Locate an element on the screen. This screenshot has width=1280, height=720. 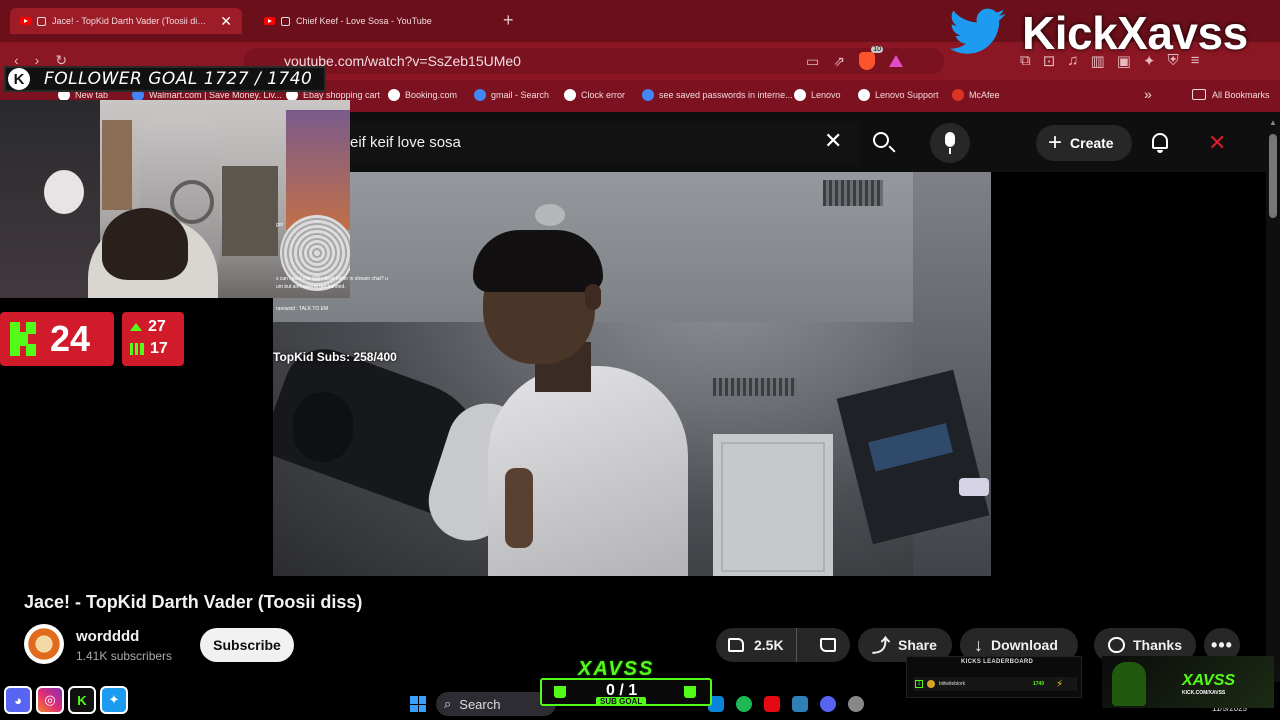
thumbs-up-icon is located at coordinates (736, 645).